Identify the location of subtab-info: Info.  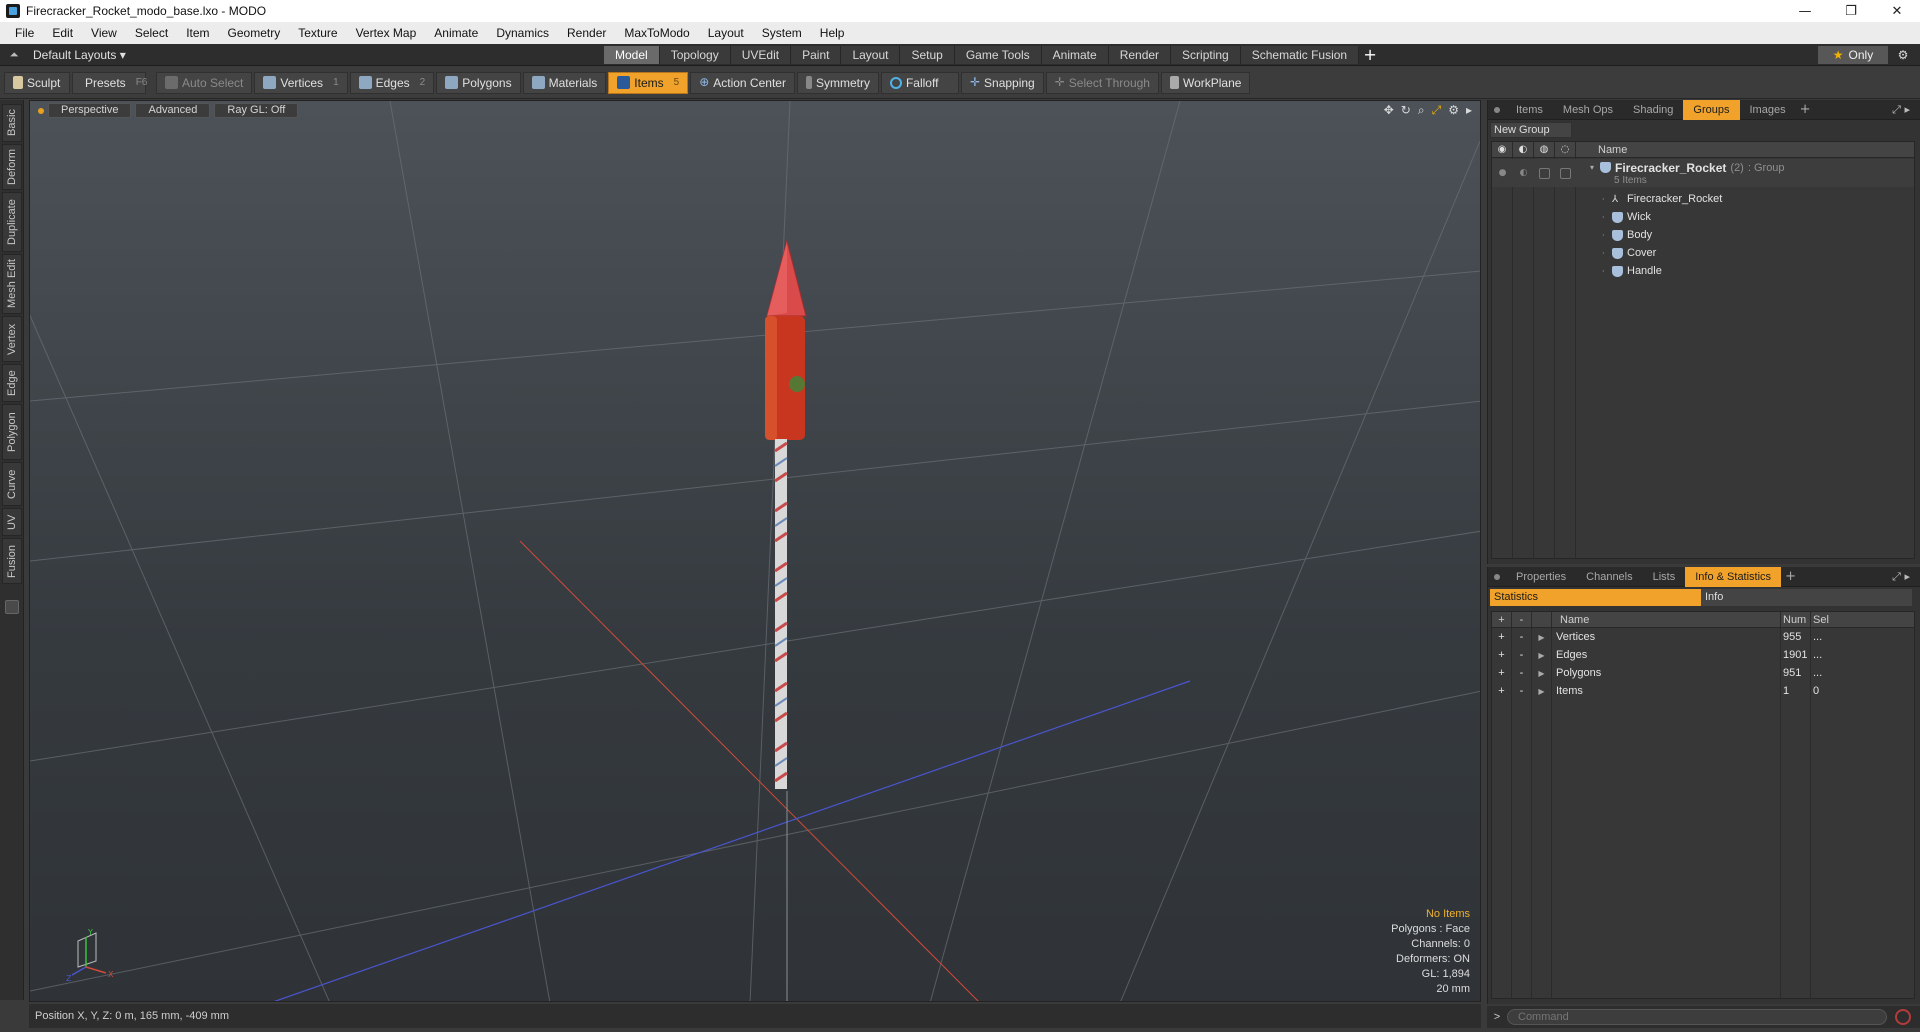
(1806, 597).